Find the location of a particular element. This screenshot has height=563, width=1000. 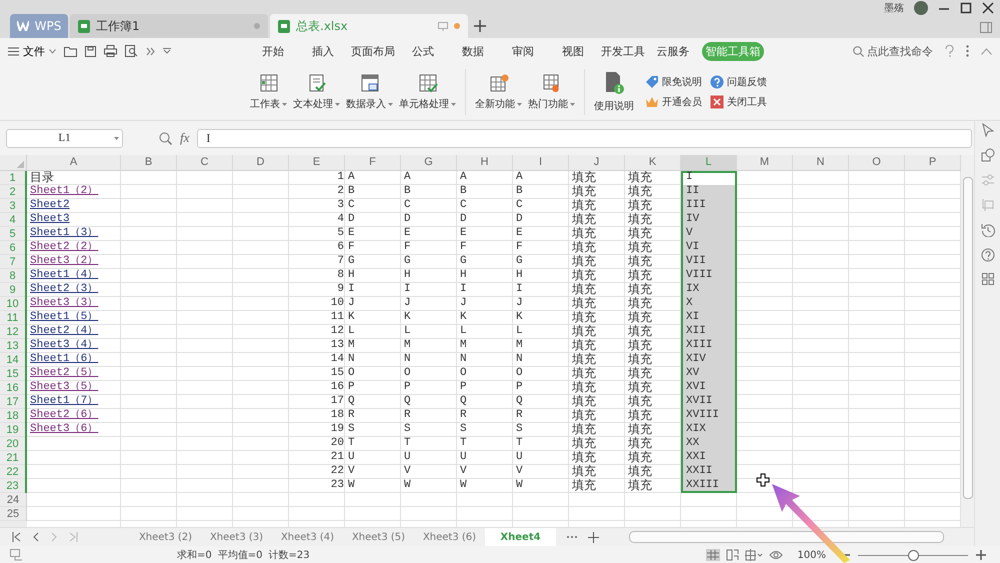

zoom-level: 100% is located at coordinates (811, 555).